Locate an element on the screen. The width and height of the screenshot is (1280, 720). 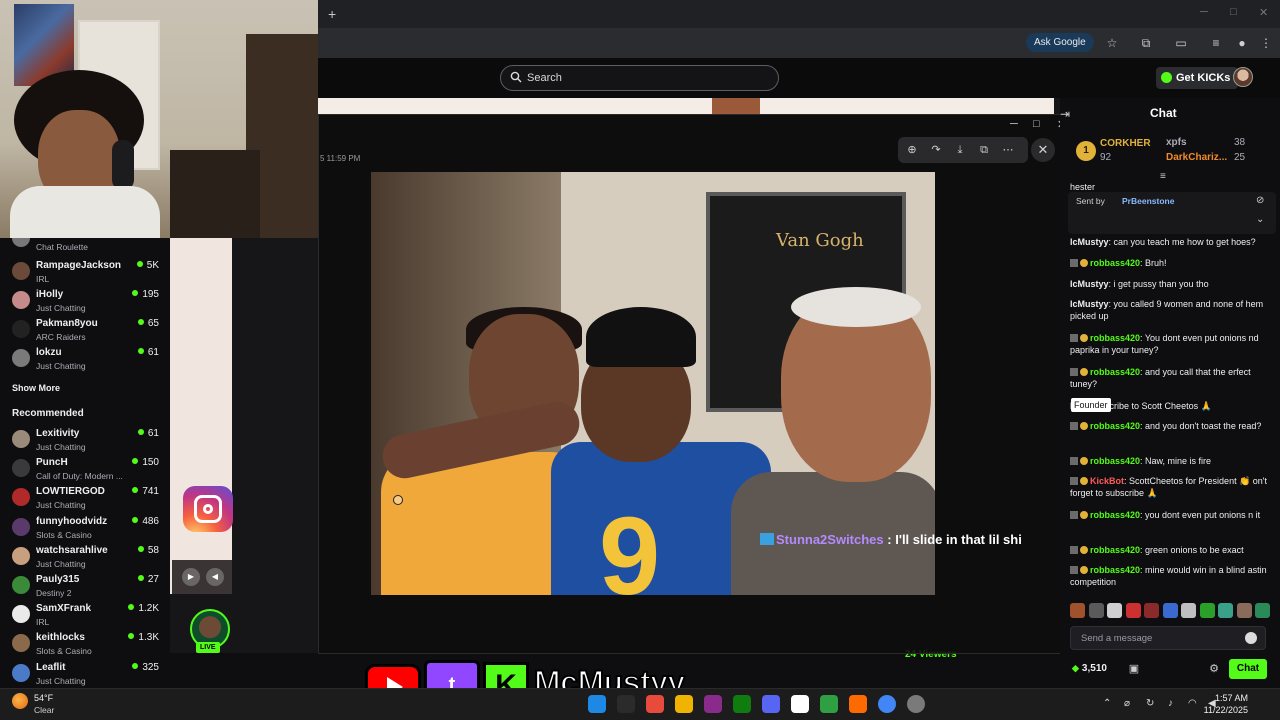
zoom-icon: ⊕ is located at coordinates (912, 150).